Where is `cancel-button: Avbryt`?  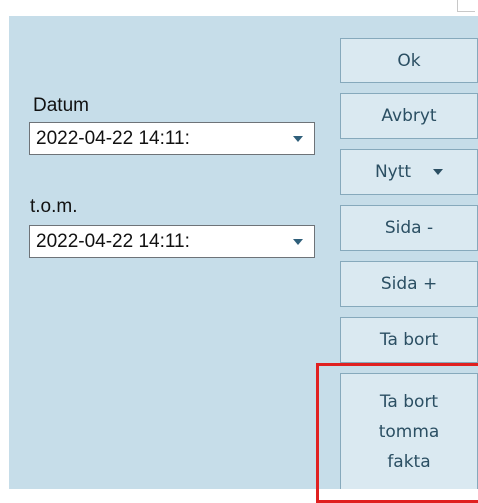 cancel-button: Avbryt is located at coordinates (409, 116).